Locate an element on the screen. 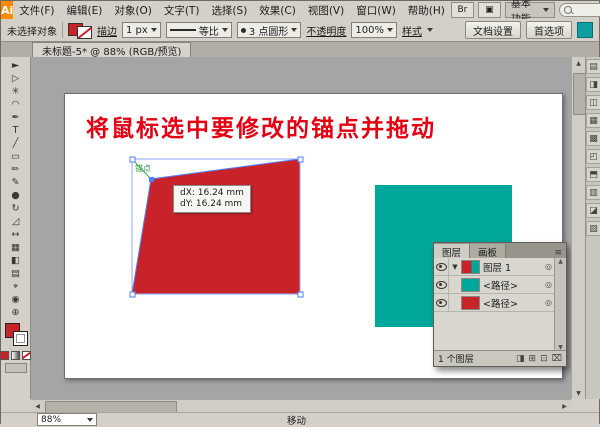  dock-panel-icon-graphic-styles: ◪ is located at coordinates (593, 210).